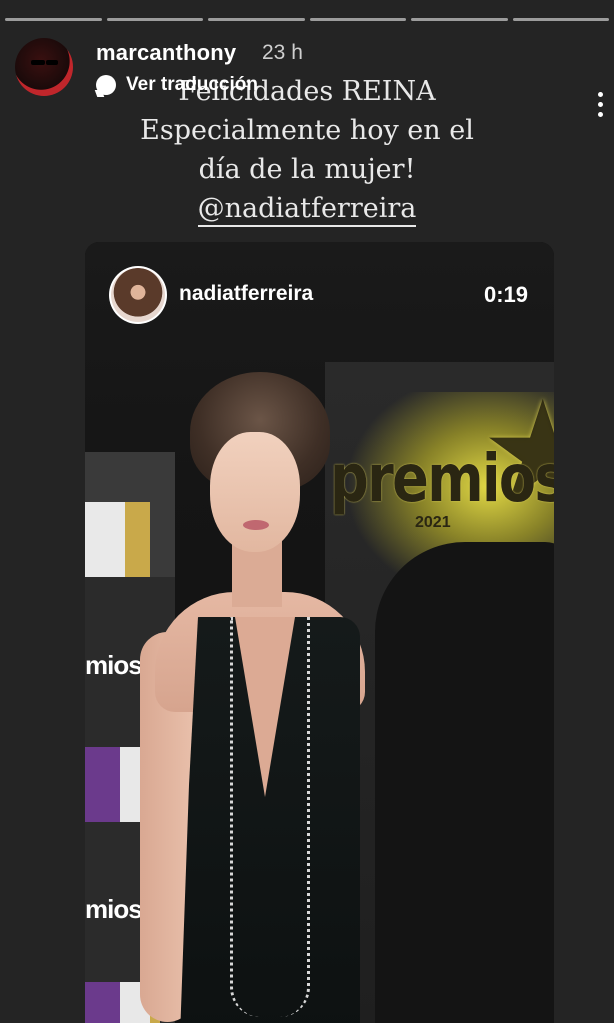 This screenshot has width=614, height=1023. What do you see at coordinates (433, 522) in the screenshot?
I see `backdrop-logo-year: 2021` at bounding box center [433, 522].